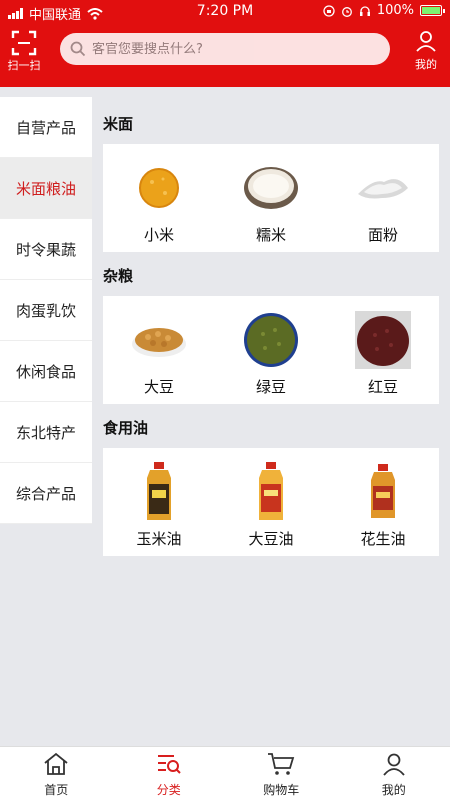  I want to click on millet-image, so click(159, 188).